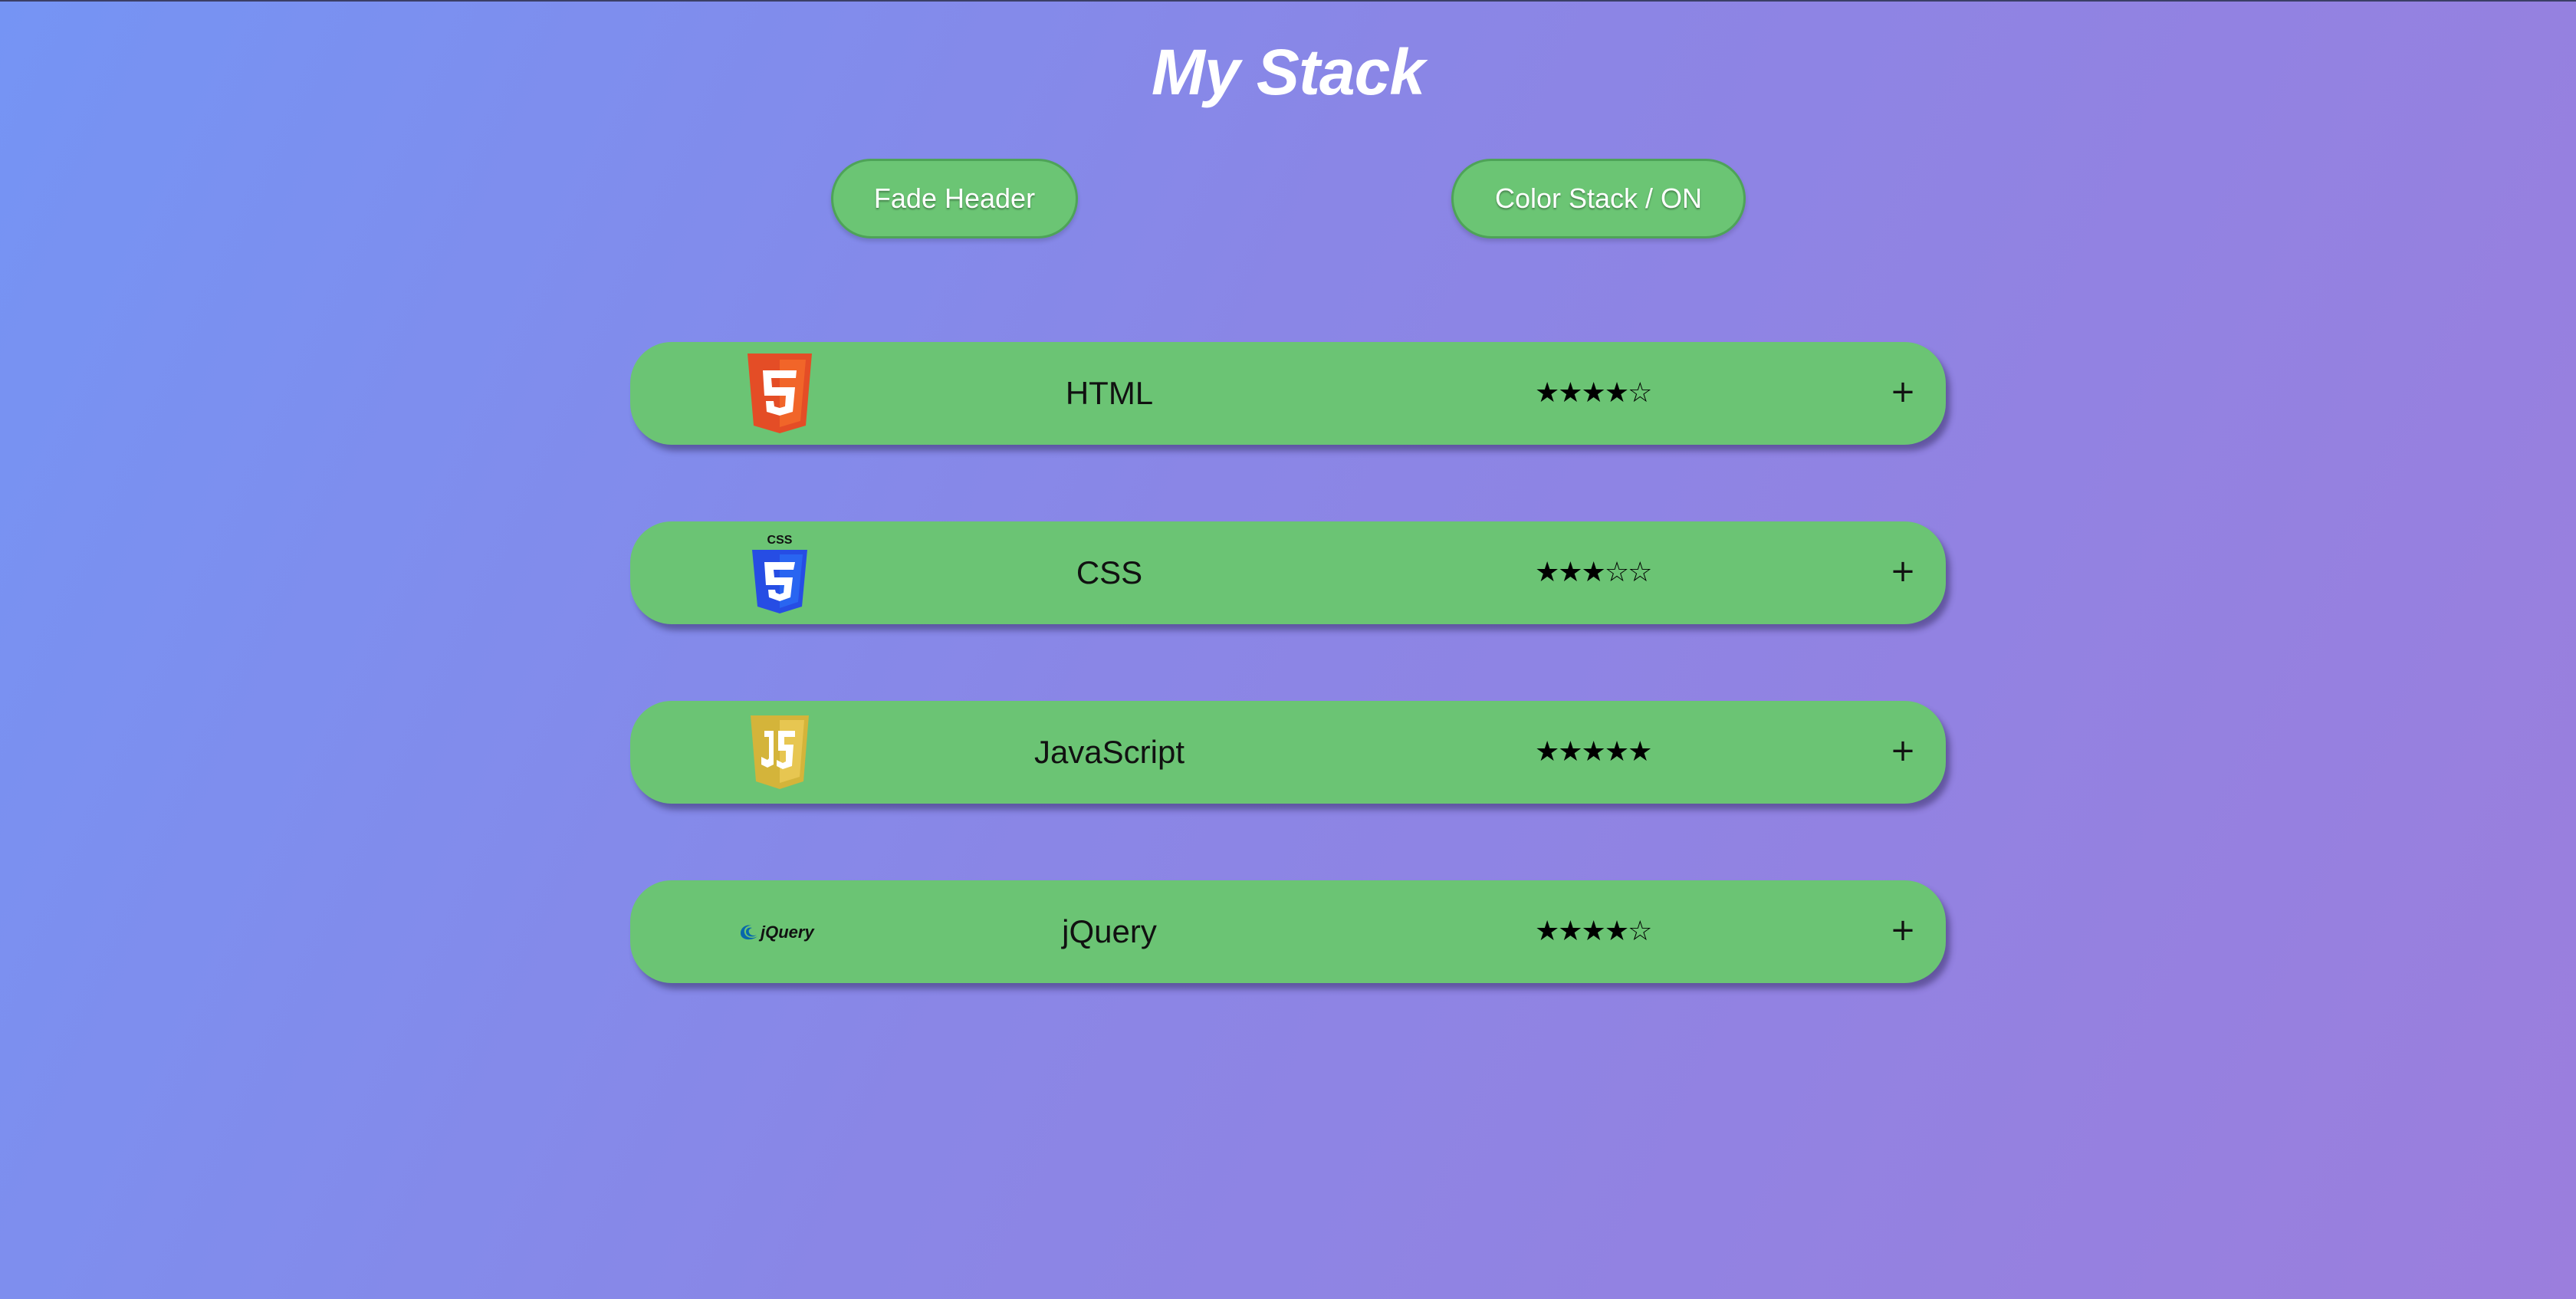 Image resolution: width=2576 pixels, height=1299 pixels. I want to click on html5-icon, so click(780, 393).